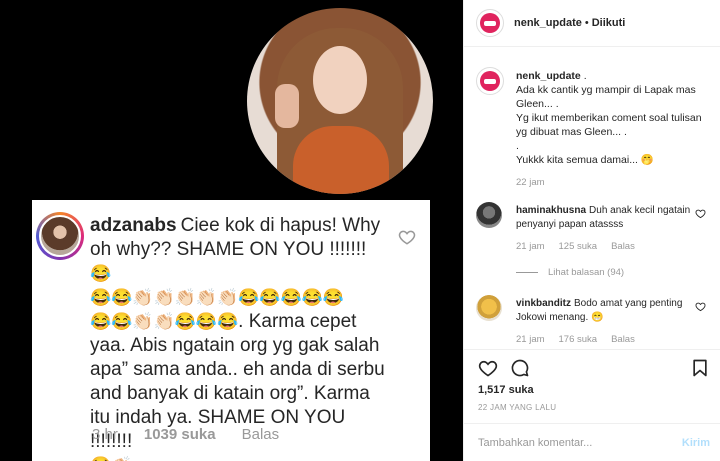 The image size is (720, 461). I want to click on view-replies-button: Lihat balasan (94), so click(570, 272).